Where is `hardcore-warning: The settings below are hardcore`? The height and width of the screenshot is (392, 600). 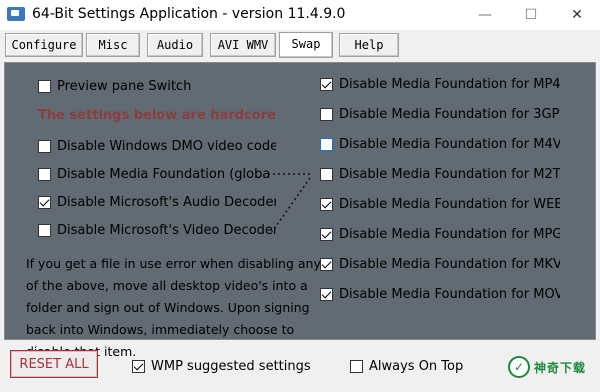 hardcore-warning: The settings below are hardcore is located at coordinates (157, 115).